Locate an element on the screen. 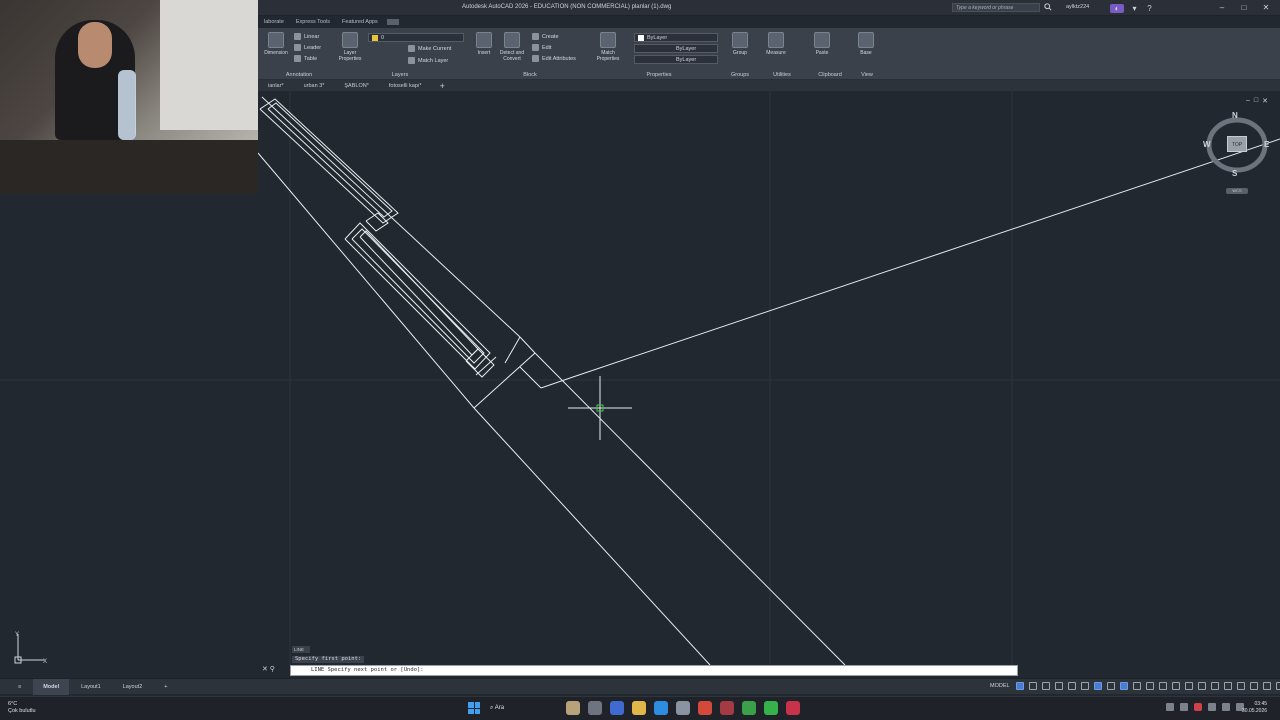 This screenshot has width=1280, height=720. make-current-button: Make Current is located at coordinates (429, 49).